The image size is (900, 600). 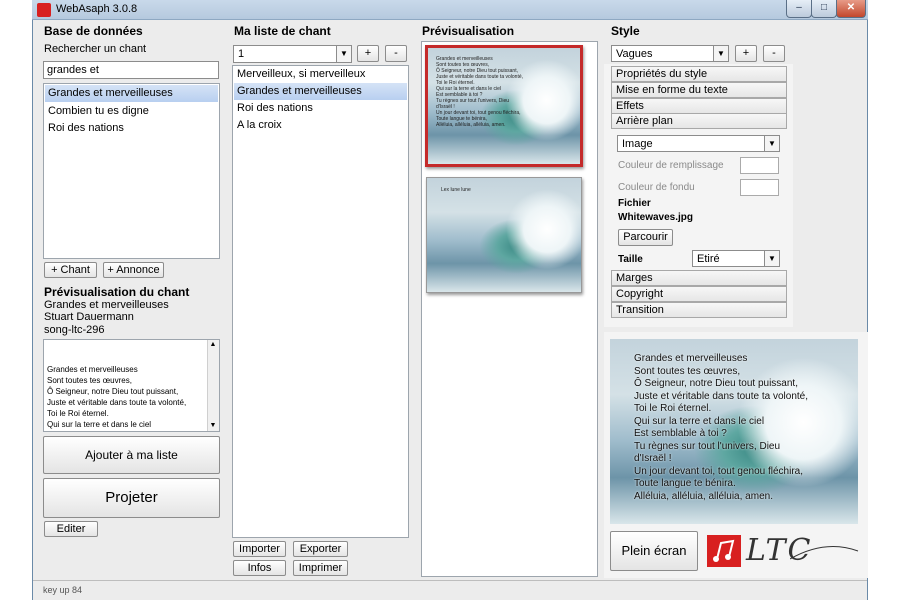 I want to click on window-title: WebAsaph 3.0.8, so click(x=97, y=9).